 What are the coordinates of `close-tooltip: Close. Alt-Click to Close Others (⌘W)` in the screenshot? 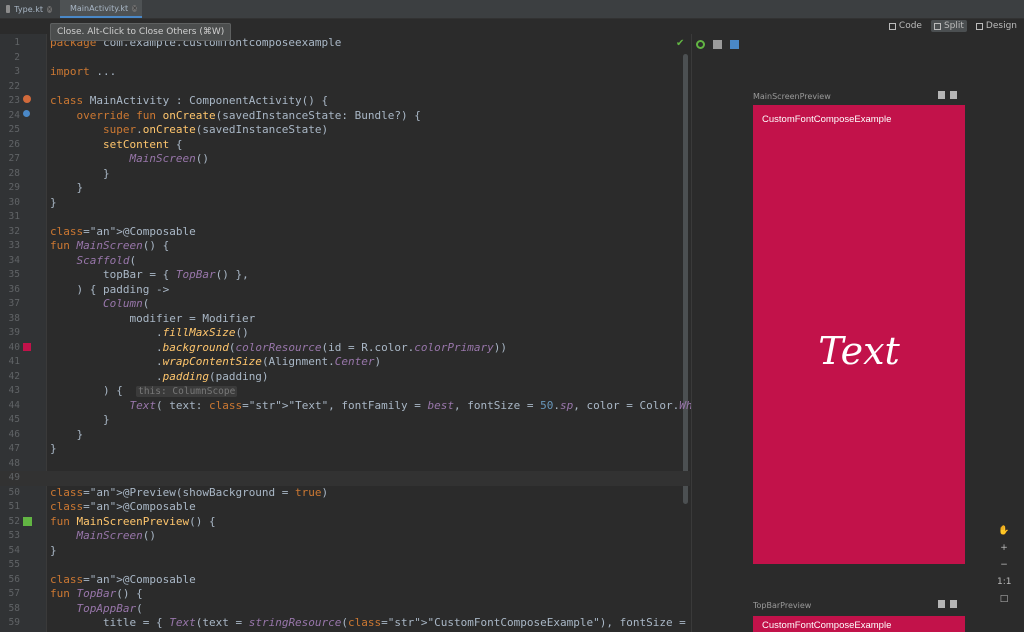 It's located at (141, 32).